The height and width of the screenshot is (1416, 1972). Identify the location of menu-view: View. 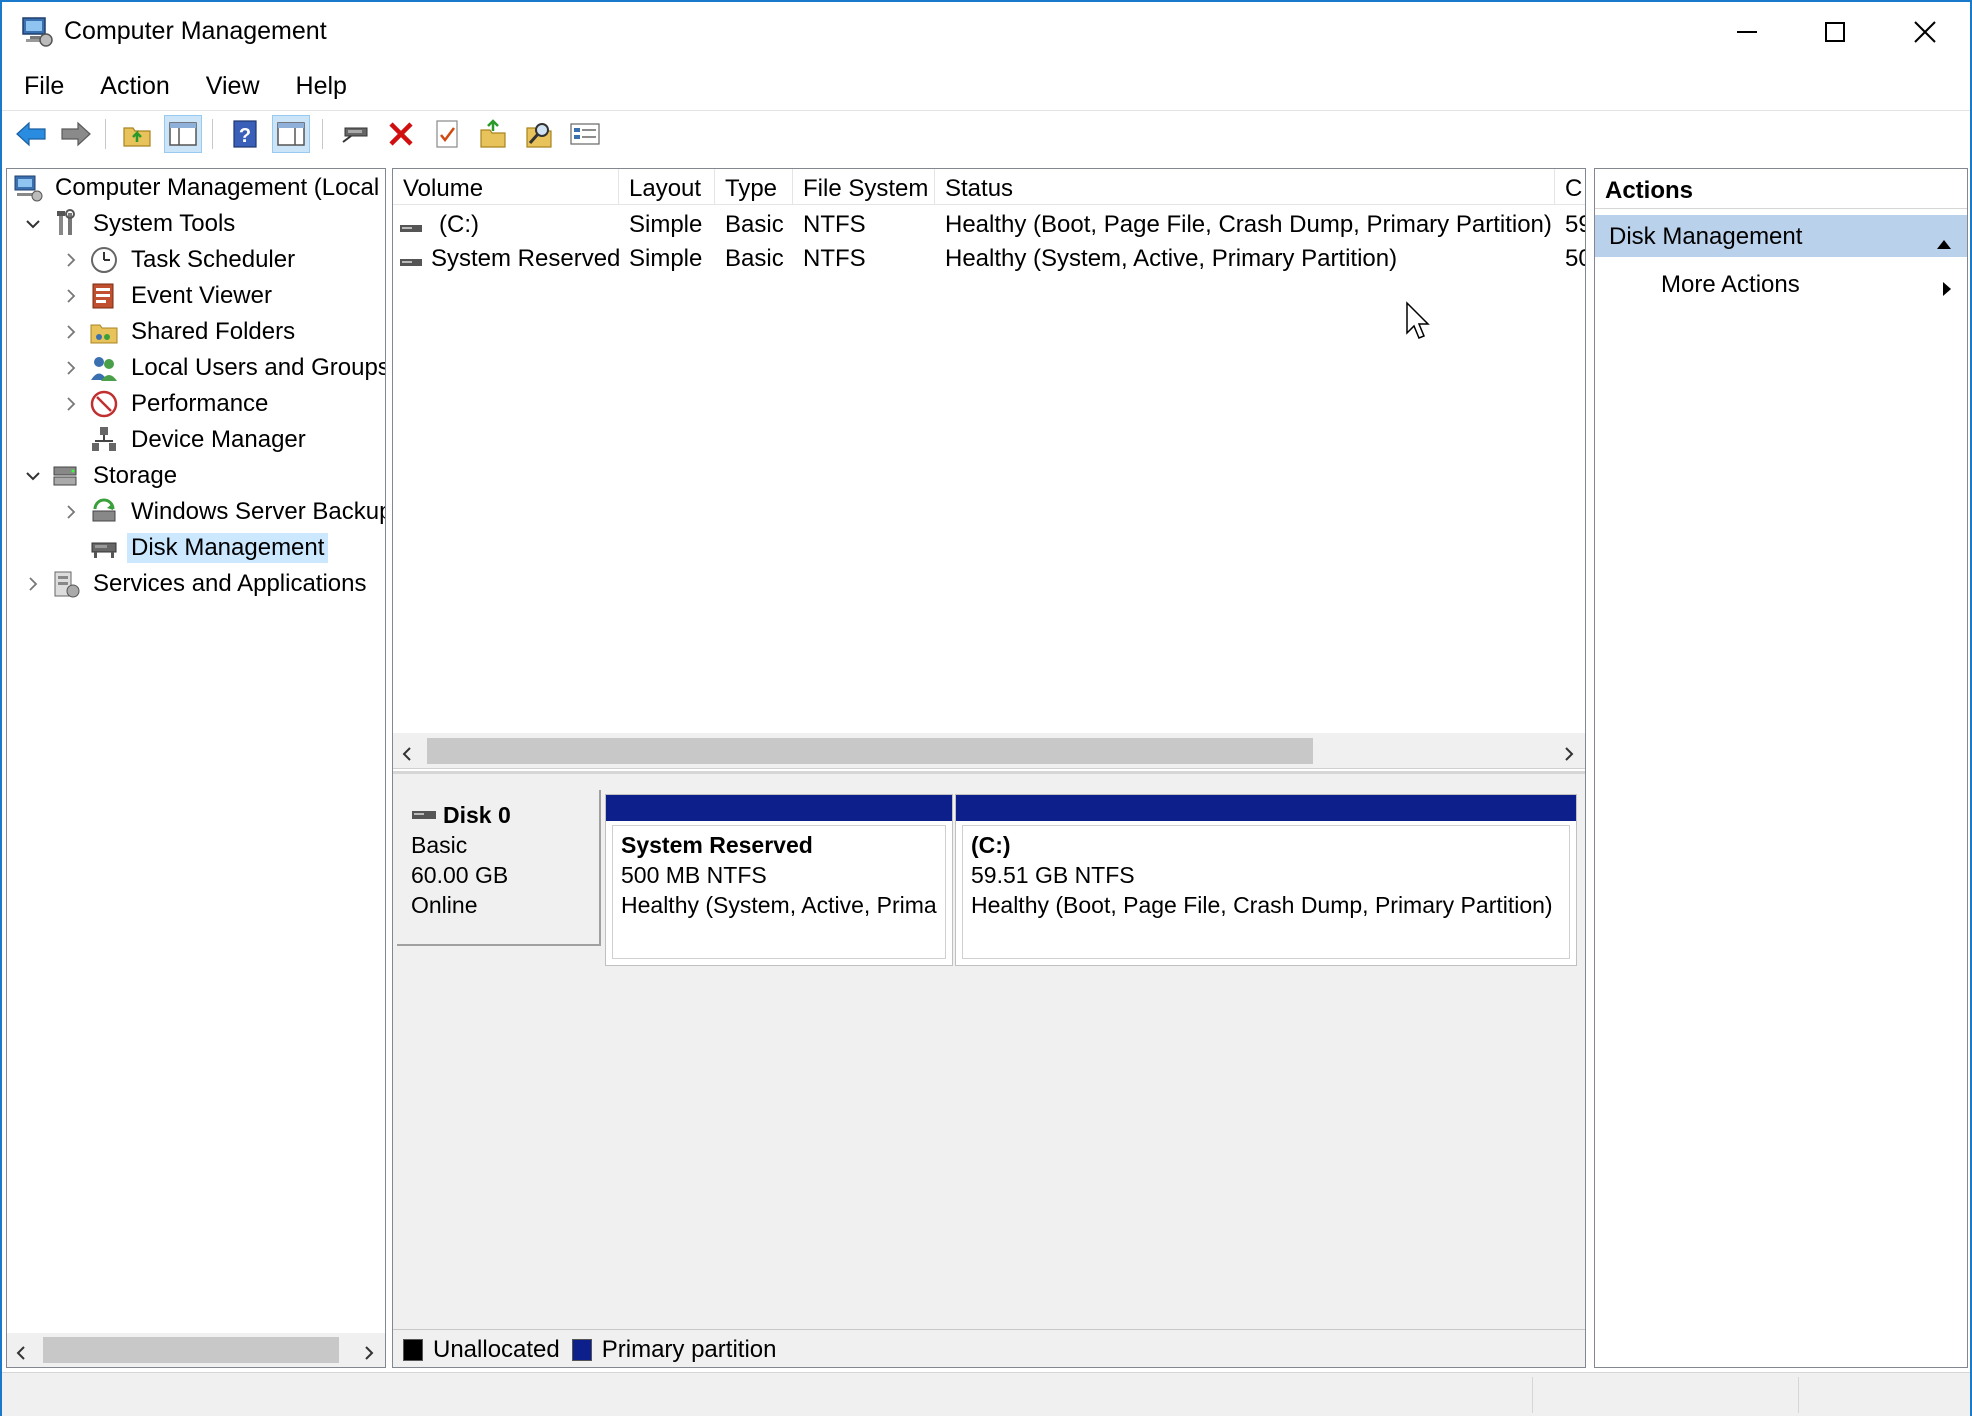
(229, 86).